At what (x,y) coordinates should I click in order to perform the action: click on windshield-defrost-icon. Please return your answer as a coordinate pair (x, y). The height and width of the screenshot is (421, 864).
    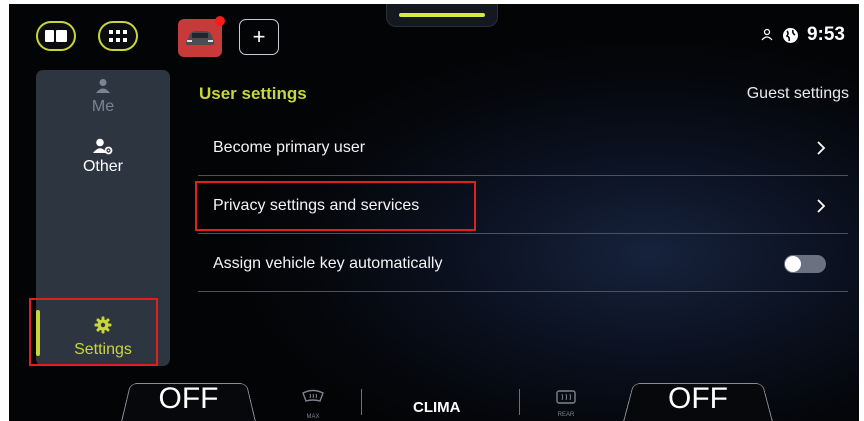
    Looking at the image, I should click on (313, 395).